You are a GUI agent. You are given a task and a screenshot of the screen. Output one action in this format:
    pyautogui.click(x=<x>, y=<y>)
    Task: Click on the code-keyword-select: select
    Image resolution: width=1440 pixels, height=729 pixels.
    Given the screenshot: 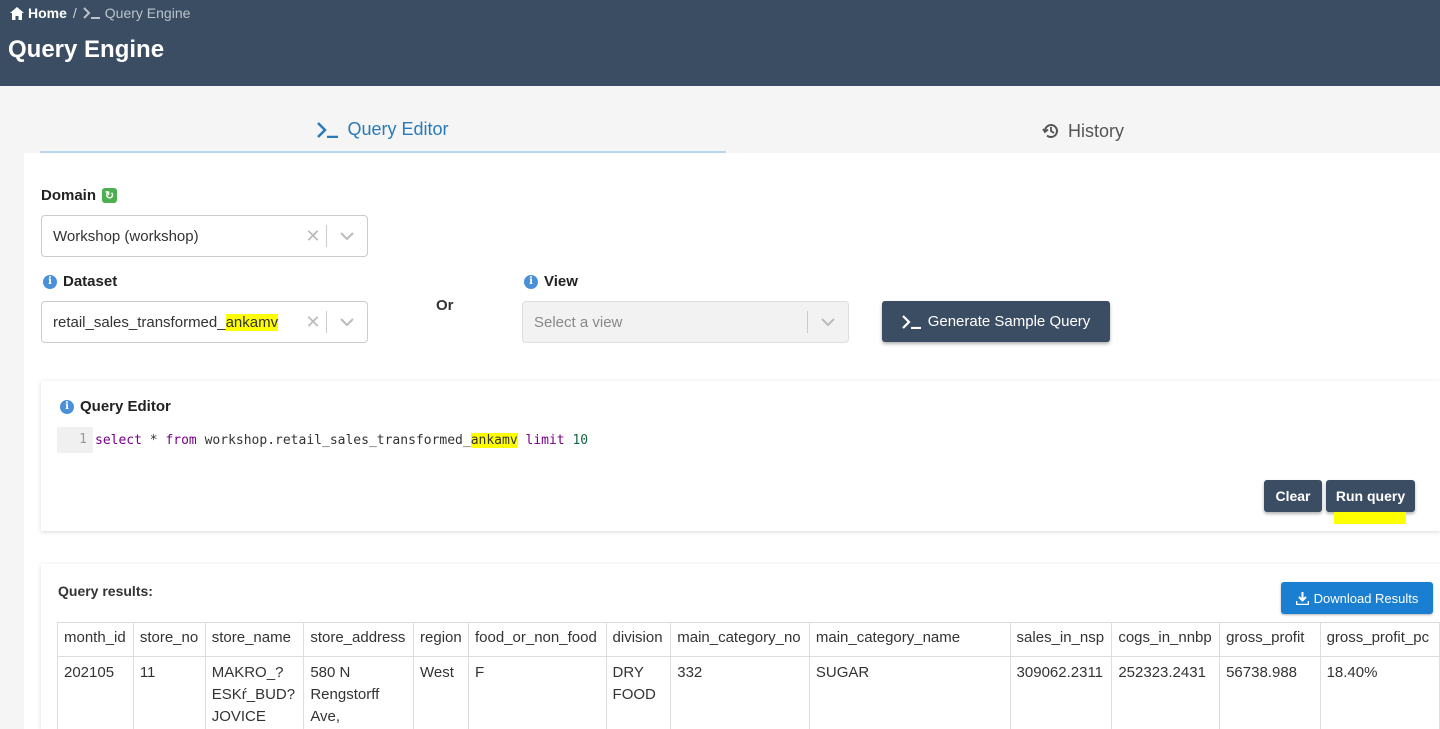 What is the action you would take?
    pyautogui.click(x=118, y=440)
    